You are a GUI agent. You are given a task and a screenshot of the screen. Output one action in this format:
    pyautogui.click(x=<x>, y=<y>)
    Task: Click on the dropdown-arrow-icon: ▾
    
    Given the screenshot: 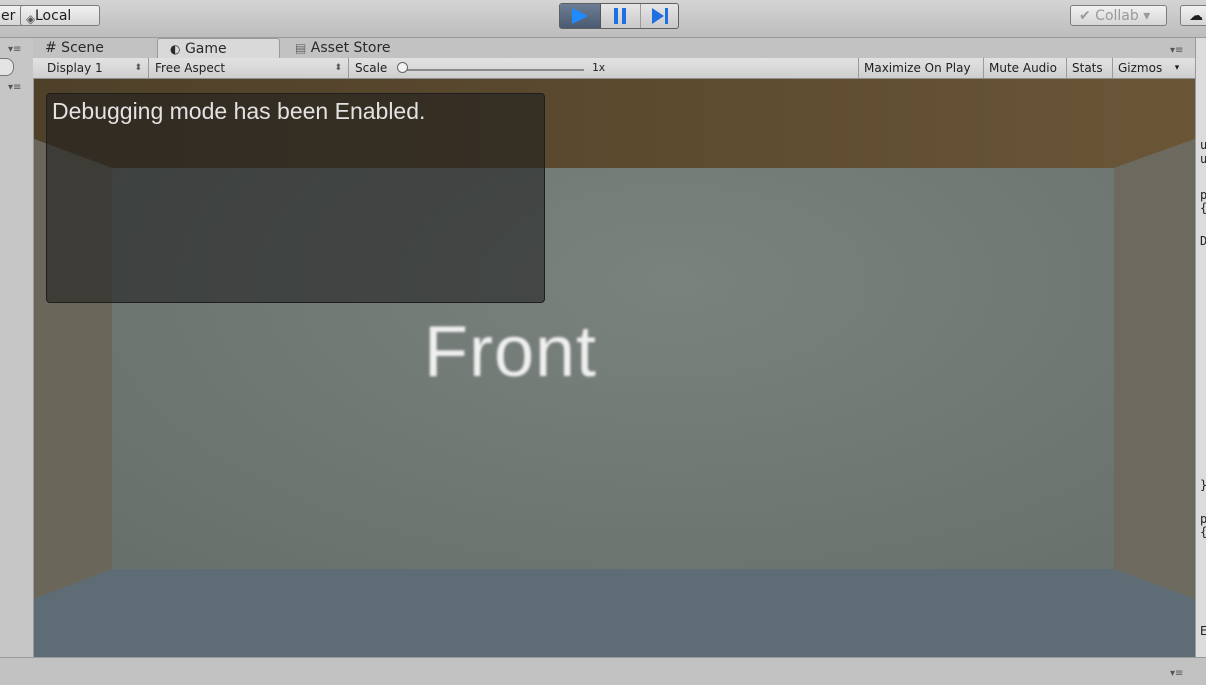 What is the action you would take?
    pyautogui.click(x=1177, y=68)
    